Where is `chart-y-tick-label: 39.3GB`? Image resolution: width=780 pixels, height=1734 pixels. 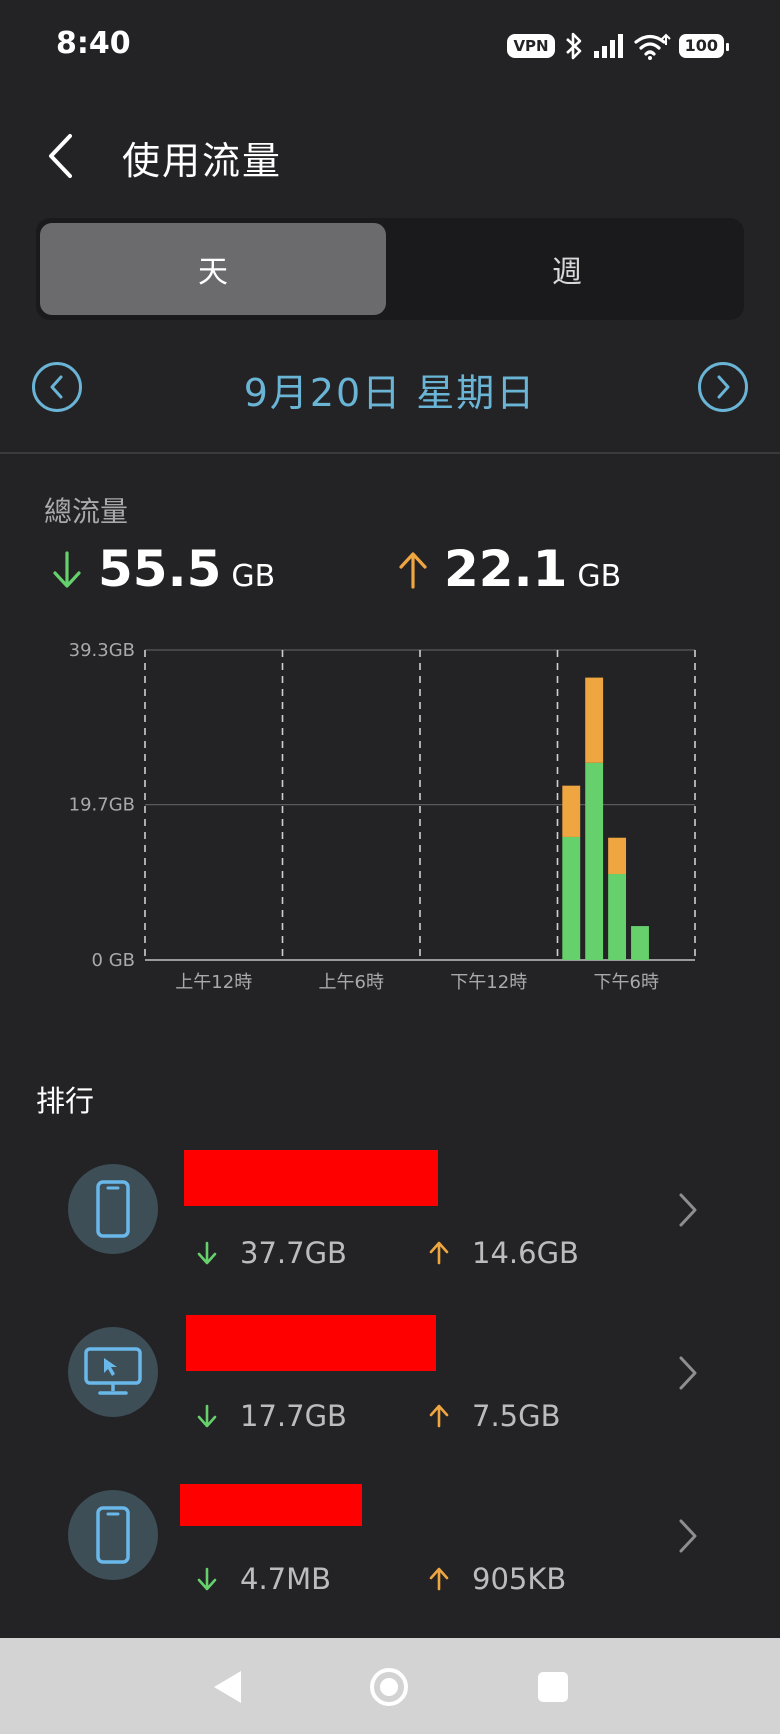 chart-y-tick-label: 39.3GB is located at coordinates (102, 650).